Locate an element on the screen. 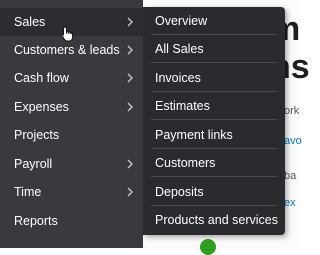 The height and width of the screenshot is (255, 320). green-badge-icon is located at coordinates (208, 247).